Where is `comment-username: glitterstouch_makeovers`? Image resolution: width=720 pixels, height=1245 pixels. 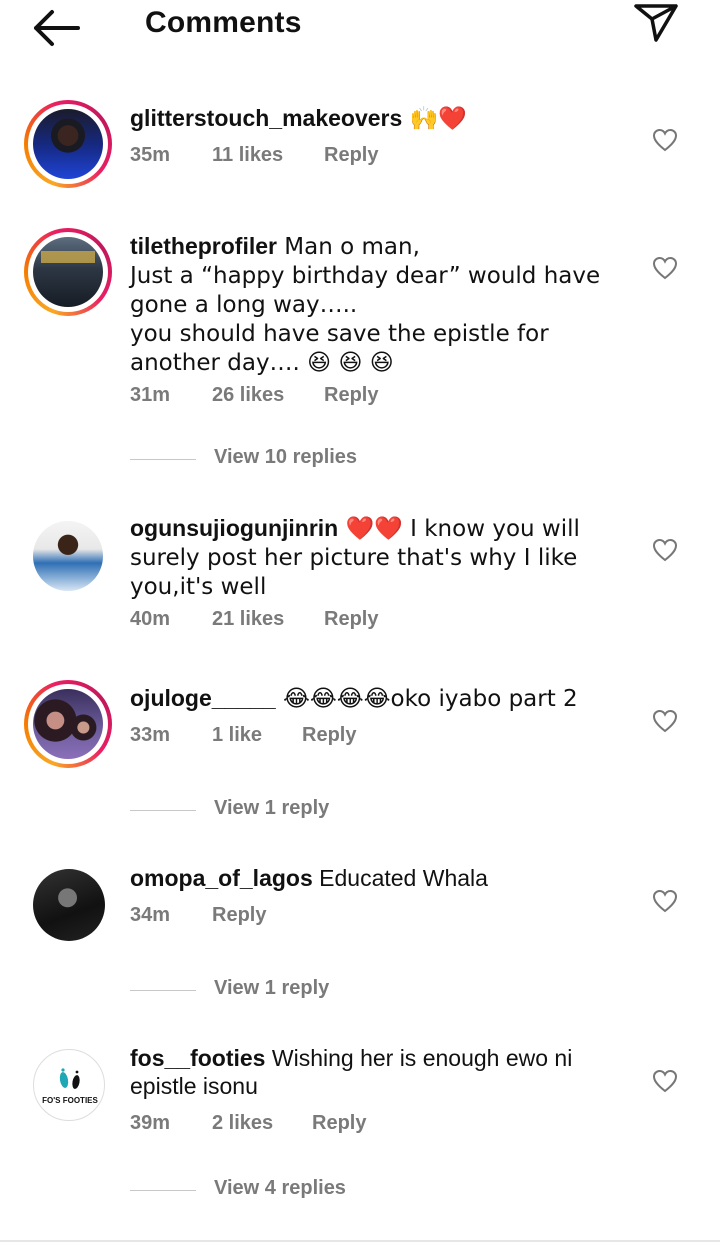 comment-username: glitterstouch_makeovers is located at coordinates (266, 118).